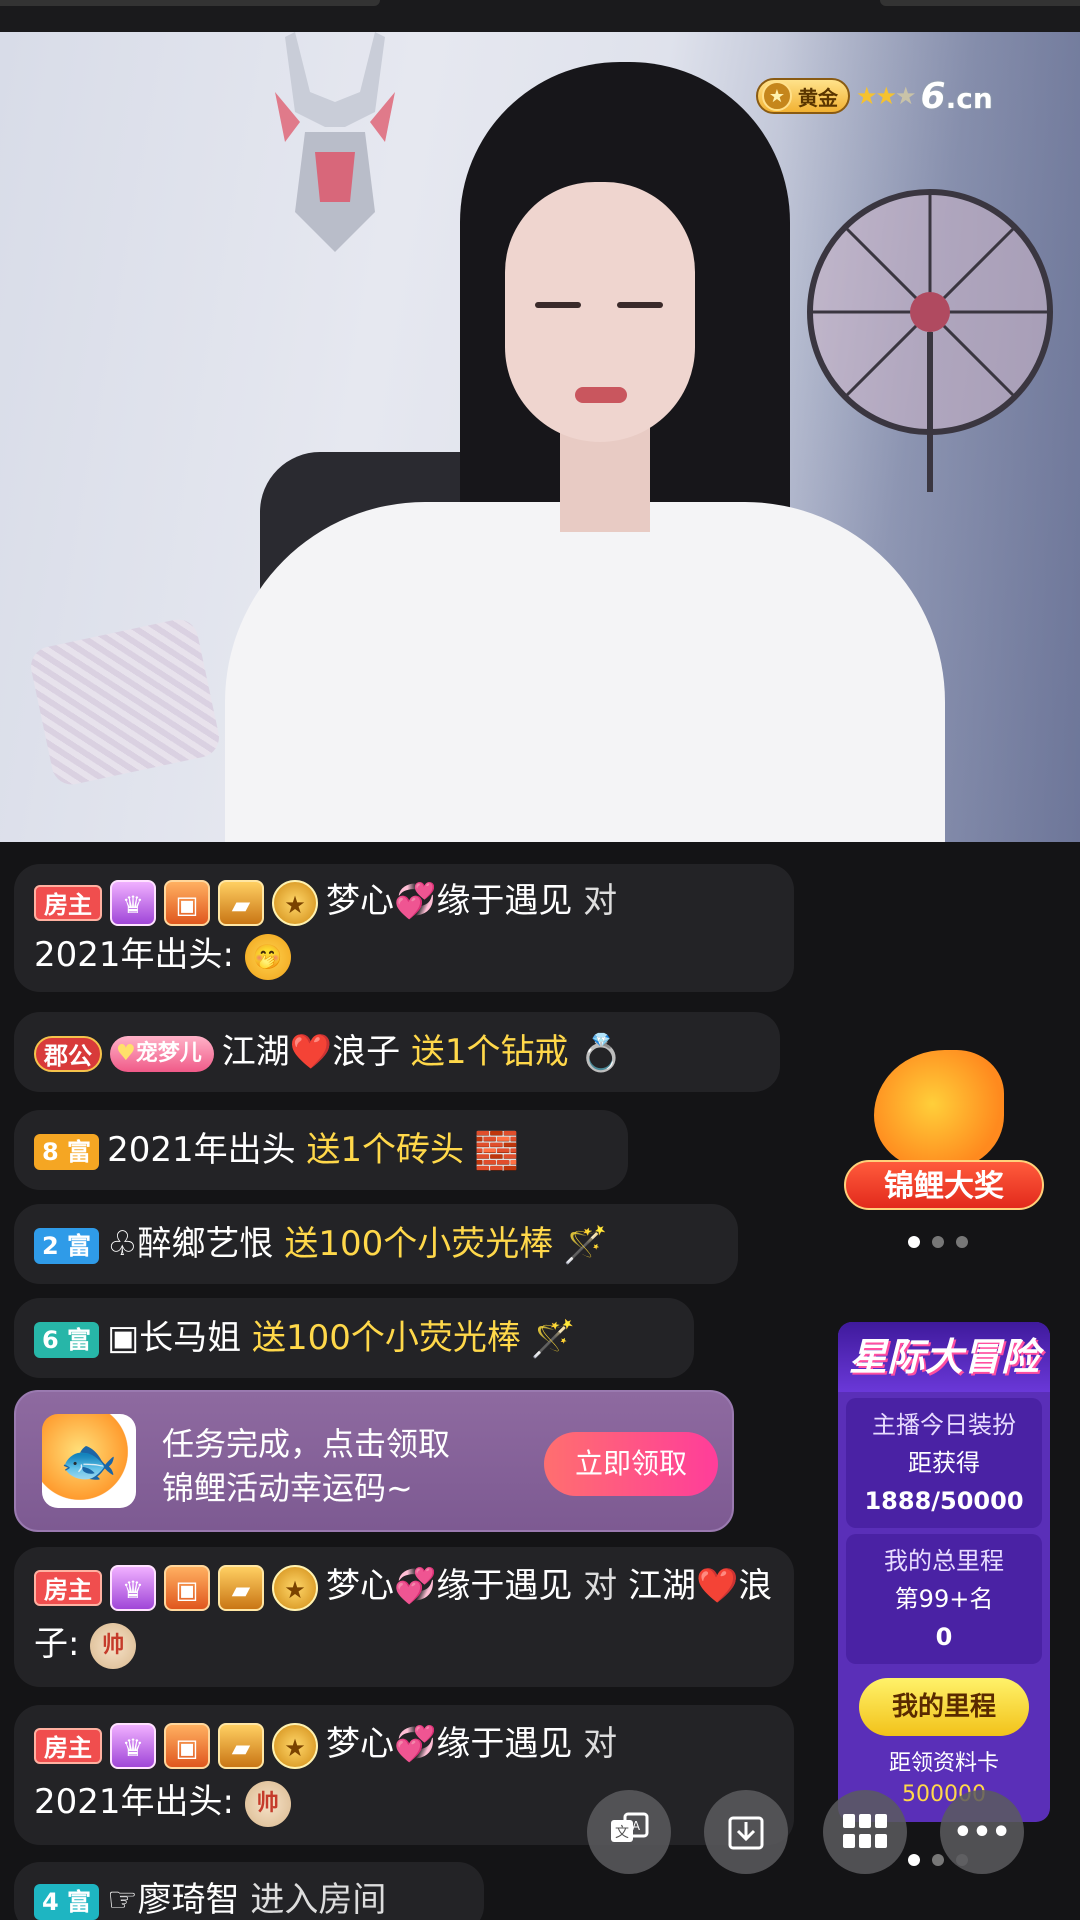  What do you see at coordinates (631, 1464) in the screenshot?
I see `claim-now-button: 立即领取` at bounding box center [631, 1464].